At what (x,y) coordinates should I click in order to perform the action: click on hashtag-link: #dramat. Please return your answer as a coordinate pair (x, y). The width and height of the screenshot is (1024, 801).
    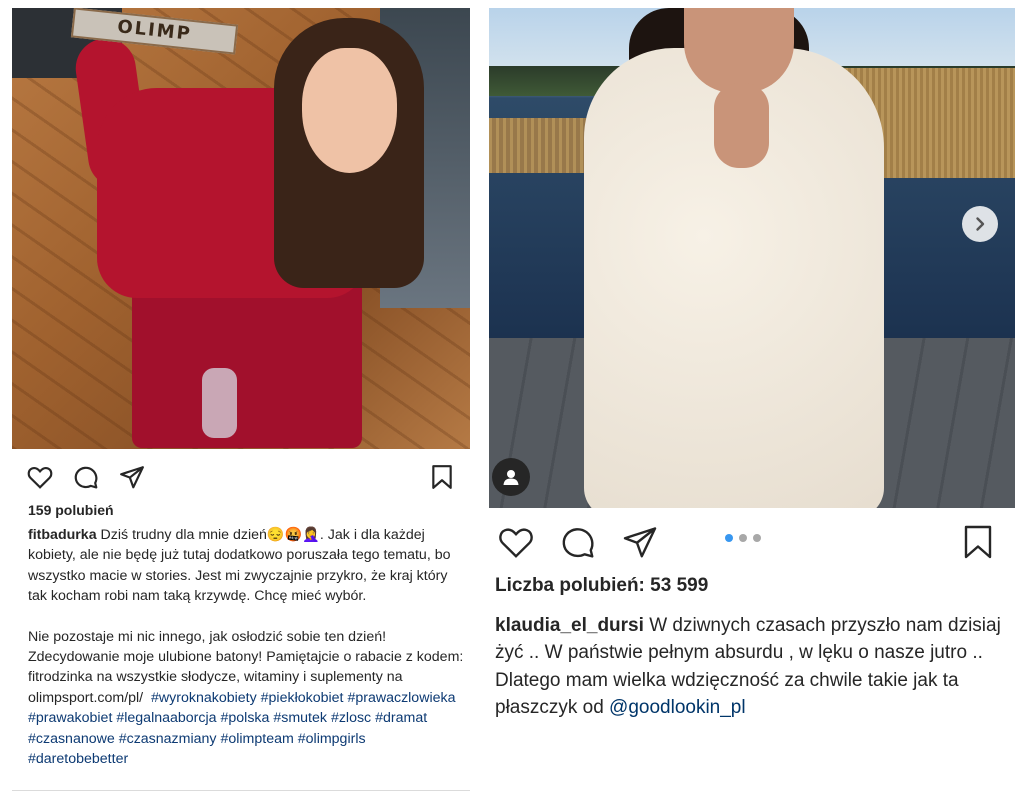
    Looking at the image, I should click on (401, 718).